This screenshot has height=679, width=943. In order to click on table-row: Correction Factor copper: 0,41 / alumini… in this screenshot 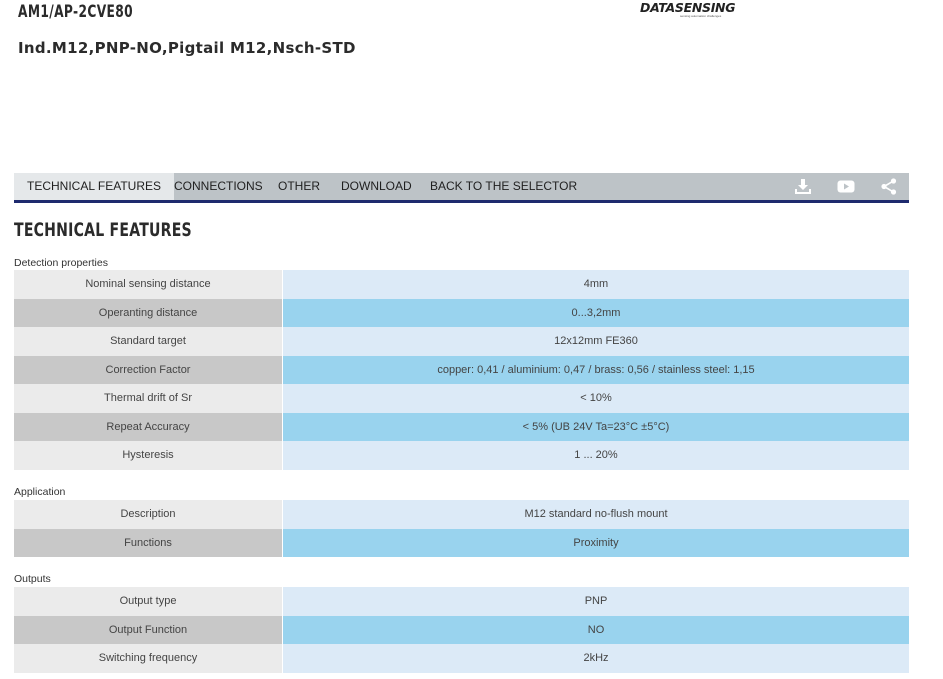, I will do `click(461, 369)`.